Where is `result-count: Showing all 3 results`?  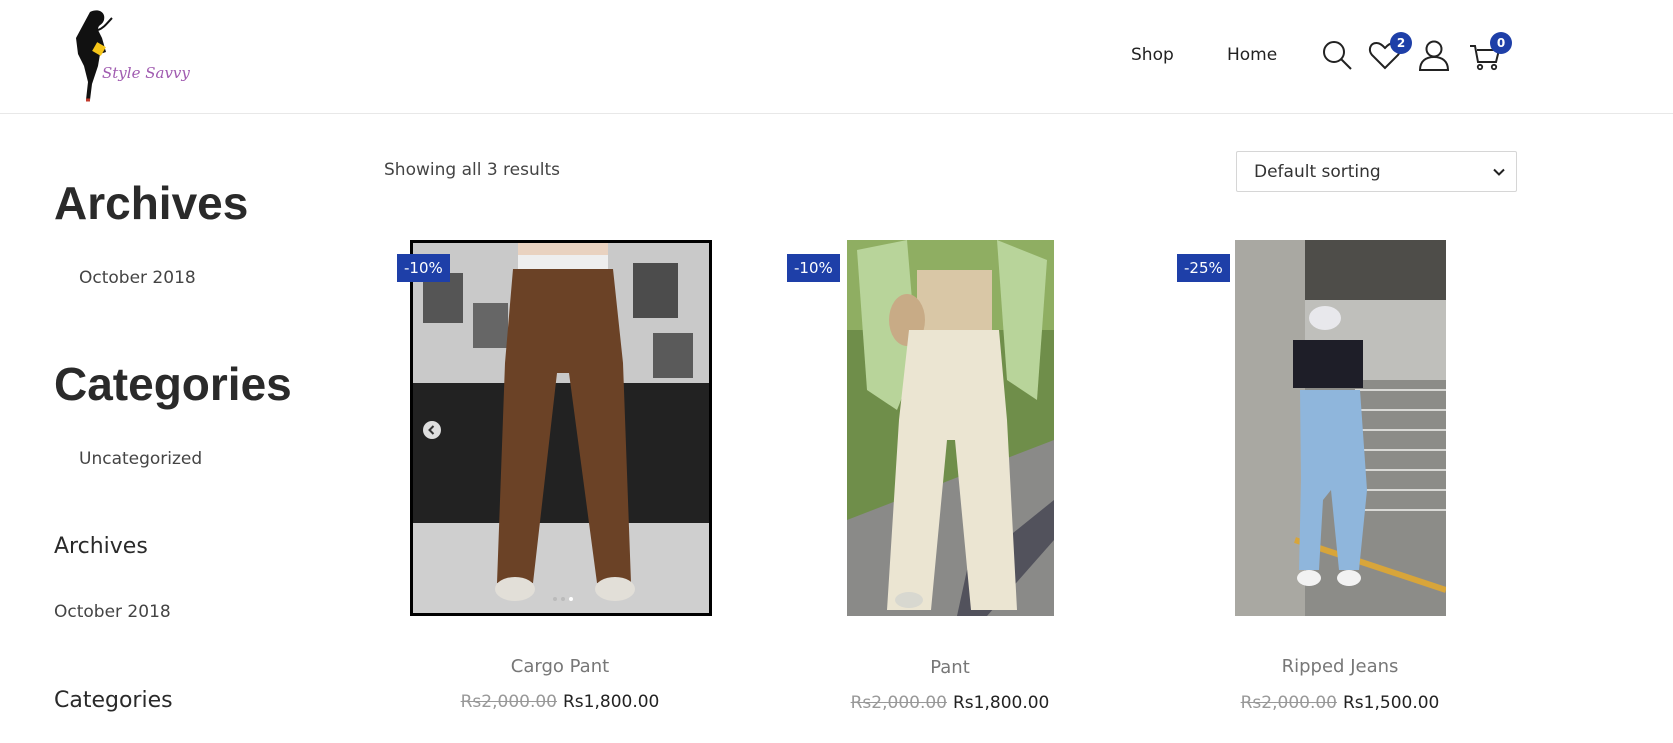 result-count: Showing all 3 results is located at coordinates (472, 170).